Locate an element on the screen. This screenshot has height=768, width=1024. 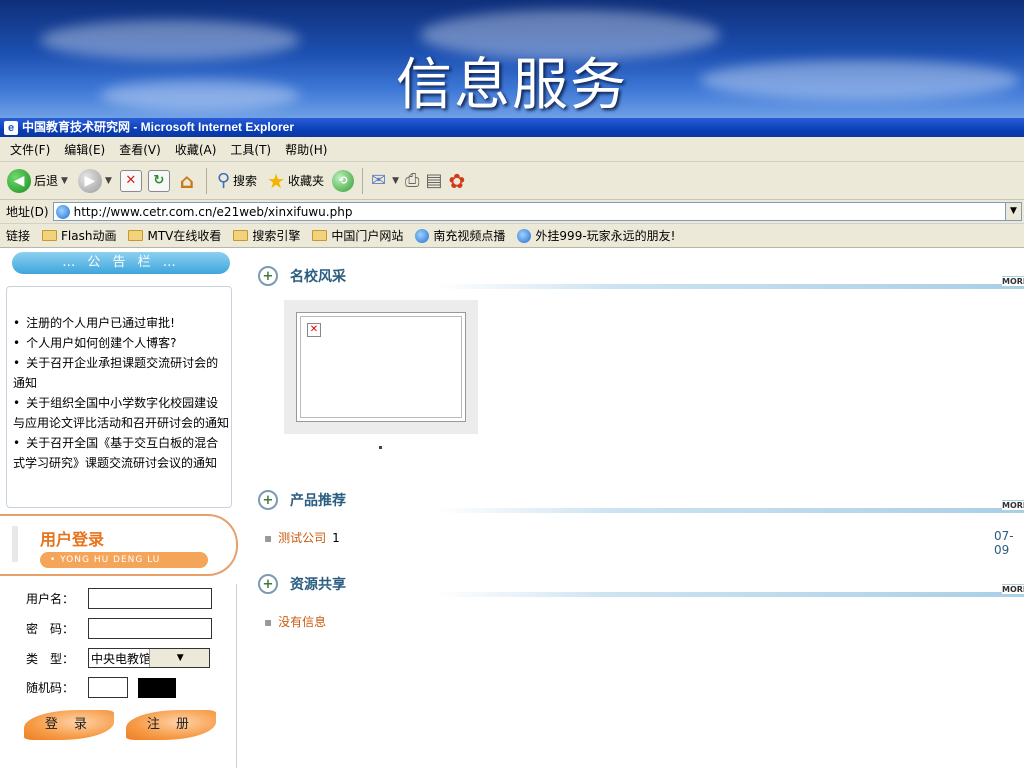
login-title: 用户登录 is located at coordinates (72, 539).